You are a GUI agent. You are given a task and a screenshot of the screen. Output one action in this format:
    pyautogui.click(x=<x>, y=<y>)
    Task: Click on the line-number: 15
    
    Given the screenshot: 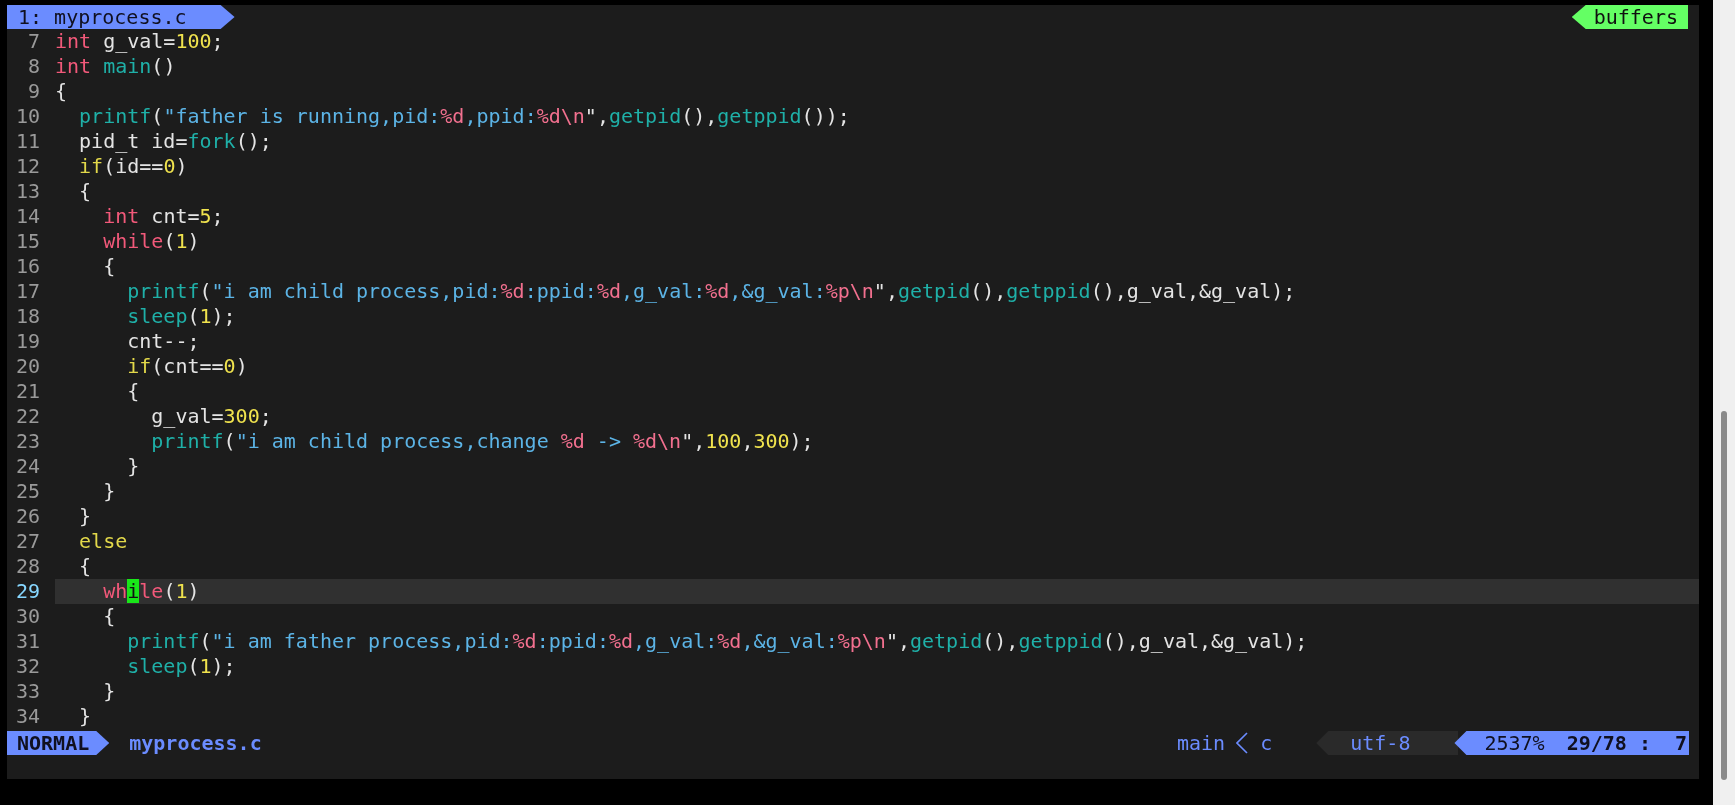 What is the action you would take?
    pyautogui.click(x=27, y=241)
    